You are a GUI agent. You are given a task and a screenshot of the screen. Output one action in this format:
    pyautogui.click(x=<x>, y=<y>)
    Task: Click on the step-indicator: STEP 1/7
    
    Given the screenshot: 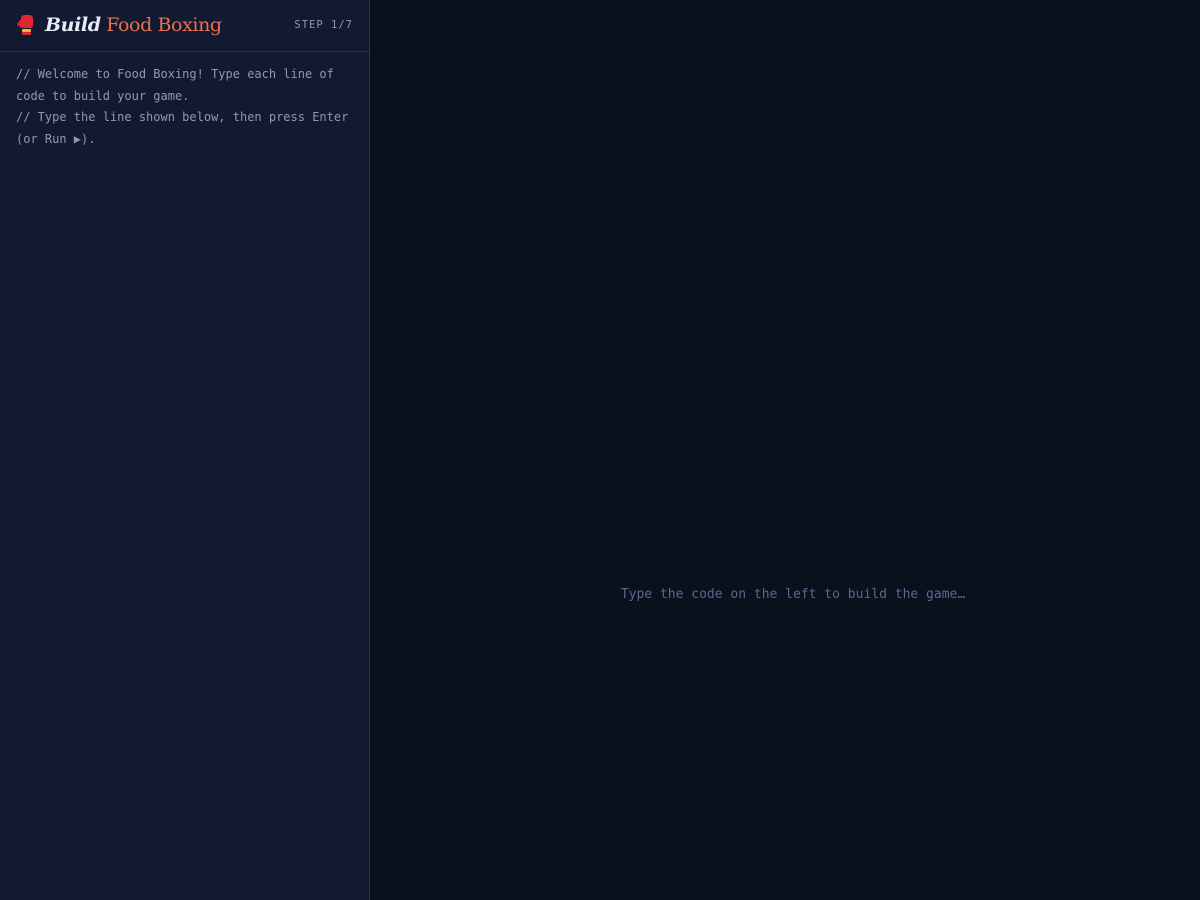 What is the action you would take?
    pyautogui.click(x=323, y=25)
    